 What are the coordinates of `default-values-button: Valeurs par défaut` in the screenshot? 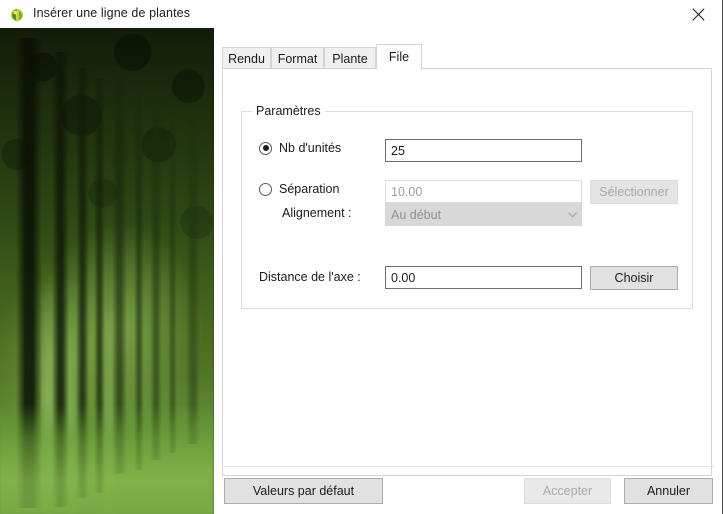 It's located at (303, 491).